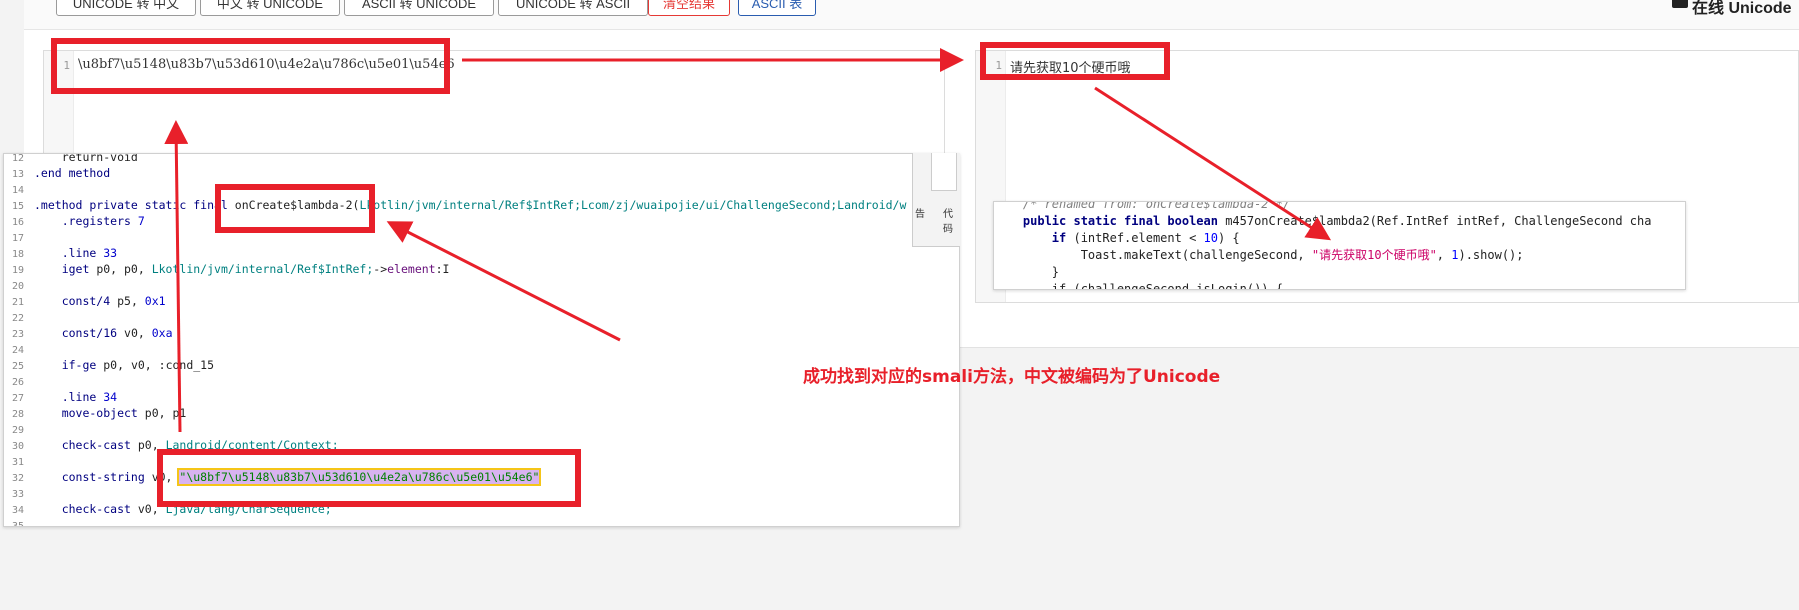 The width and height of the screenshot is (1799, 610). What do you see at coordinates (72, 173) in the screenshot?
I see `smali-token: .end method` at bounding box center [72, 173].